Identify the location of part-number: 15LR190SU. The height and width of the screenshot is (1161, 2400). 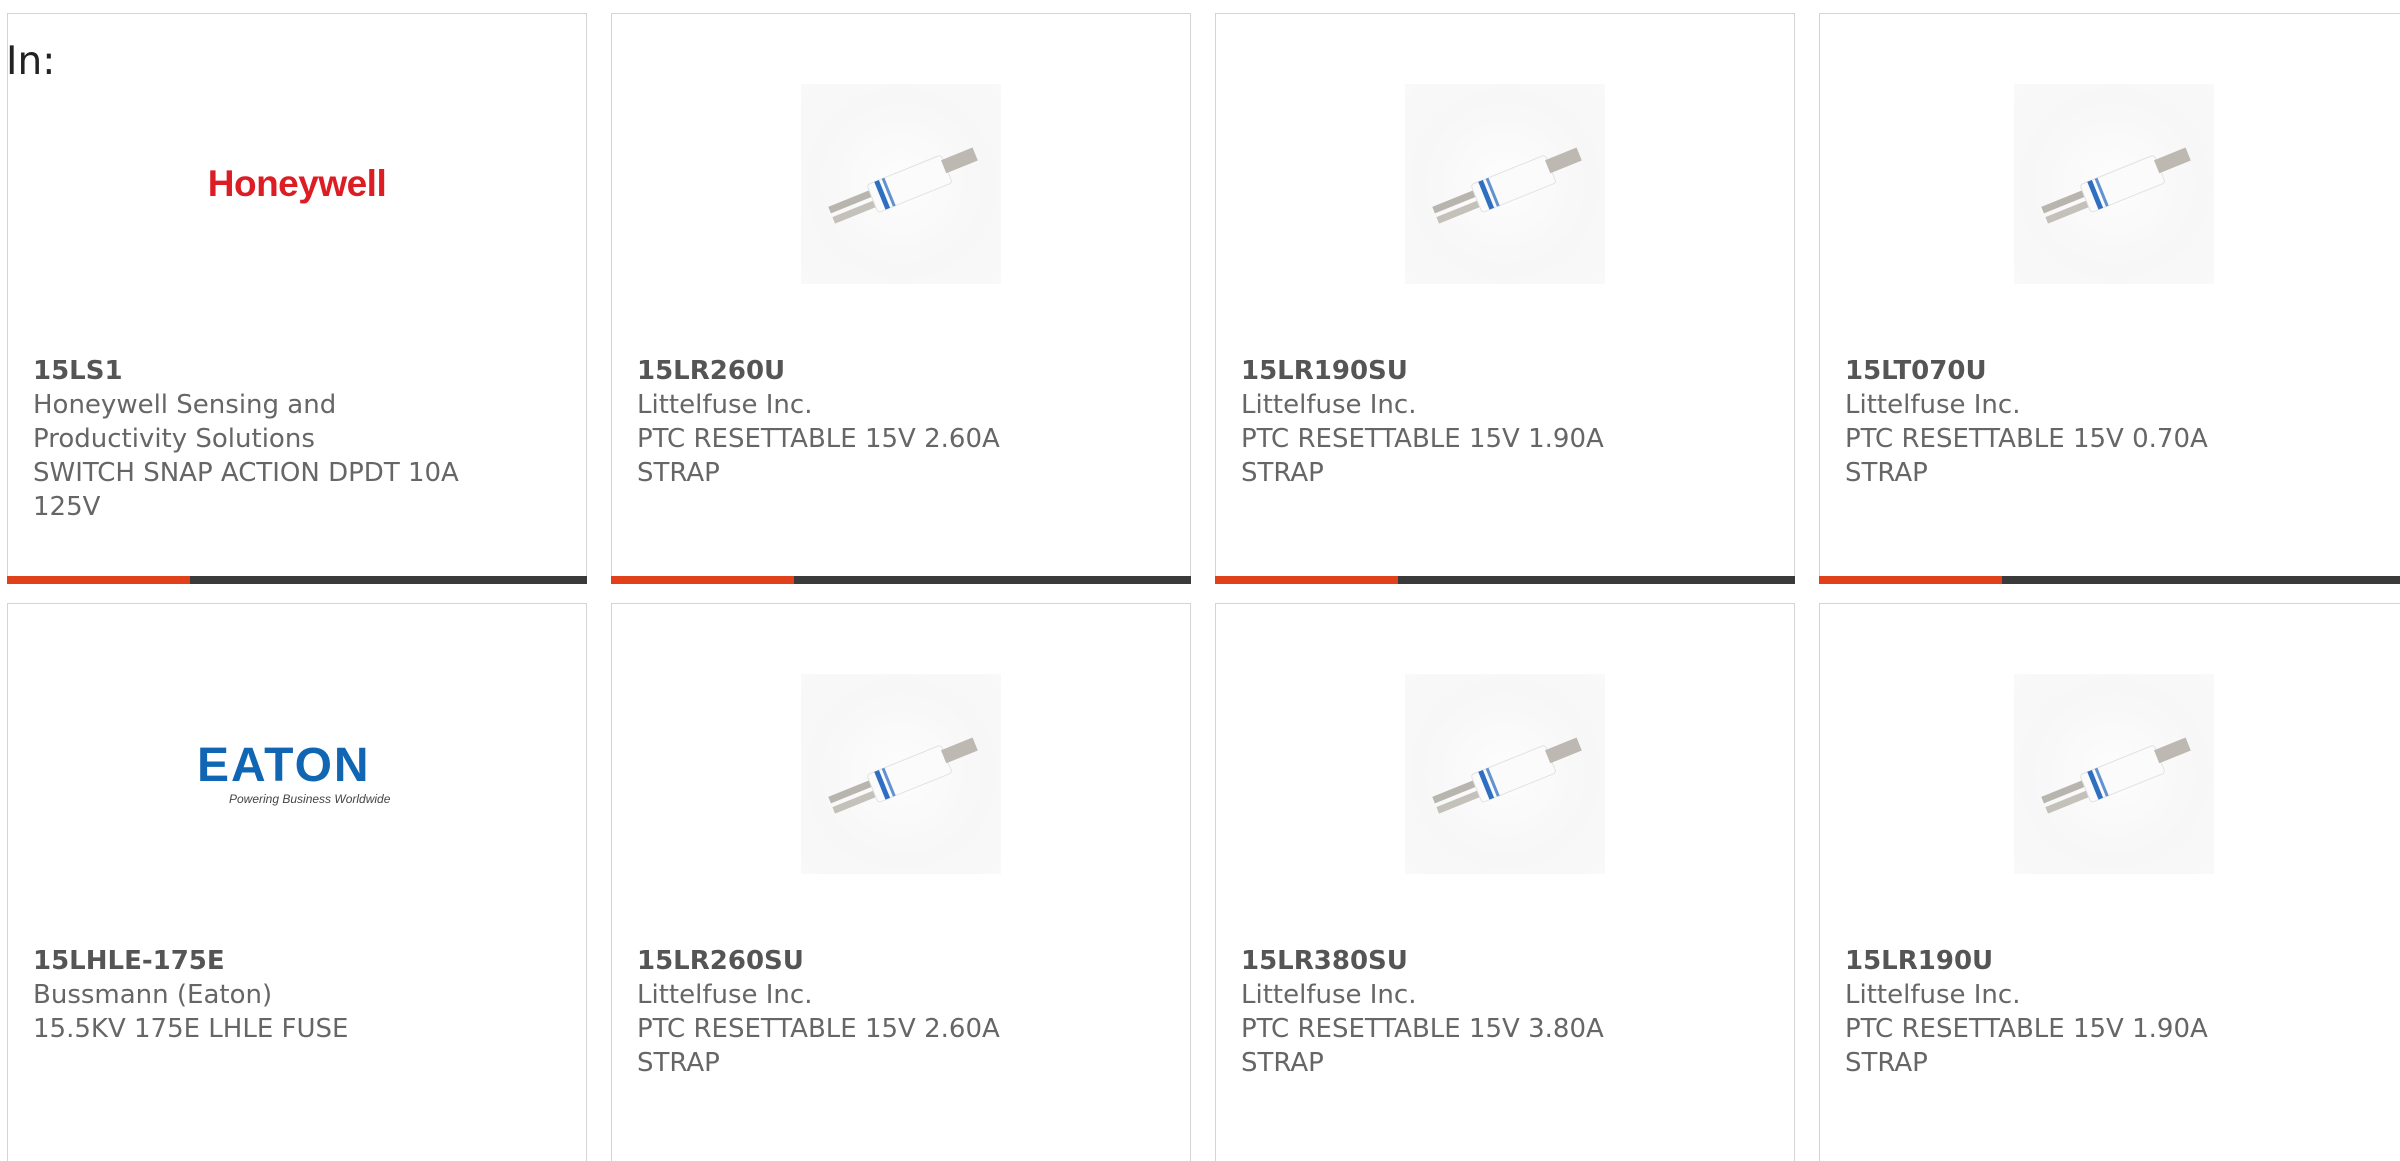
(1507, 371).